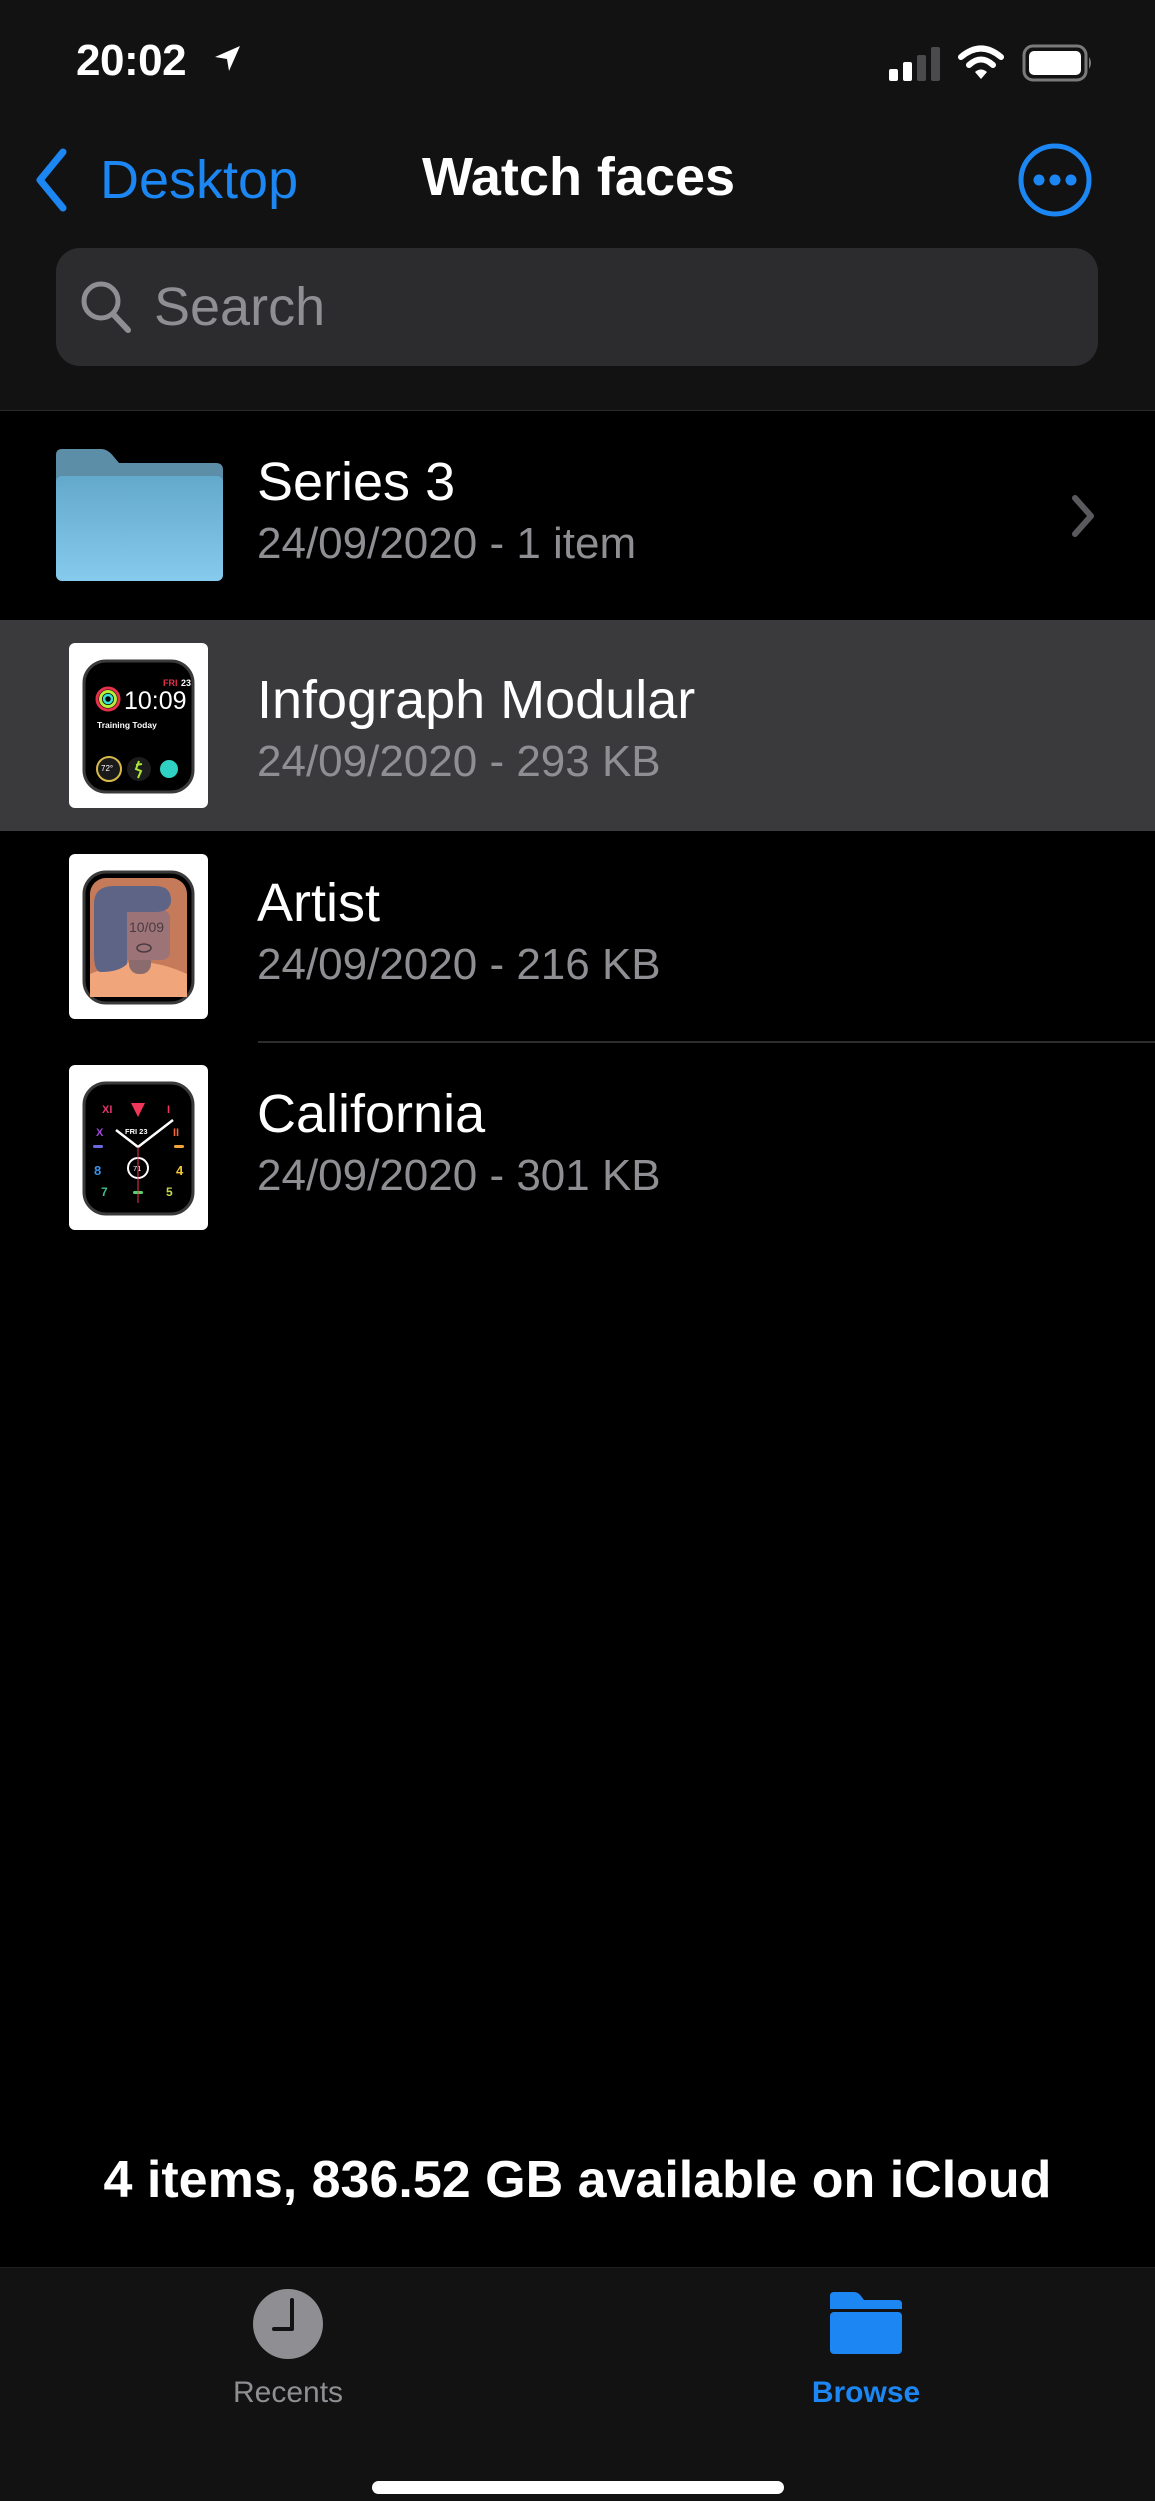 Image resolution: width=1155 pixels, height=2501 pixels. I want to click on file-name: Series 3, so click(356, 482).